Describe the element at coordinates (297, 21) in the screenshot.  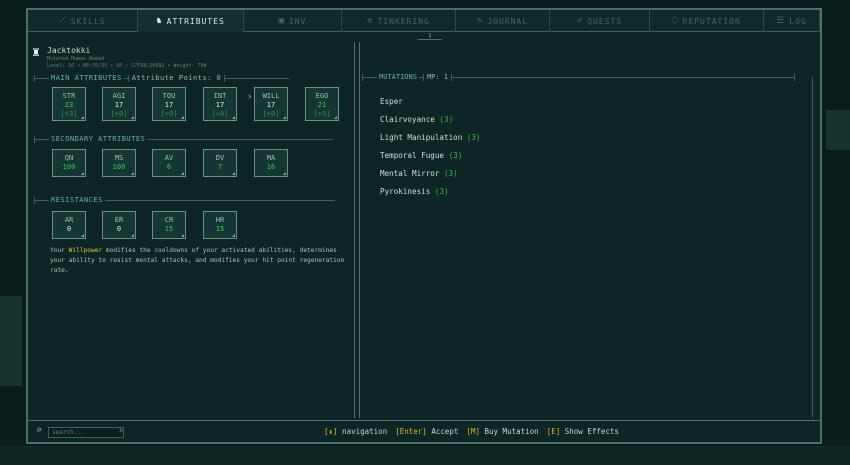
I see `tab-label: INV` at that location.